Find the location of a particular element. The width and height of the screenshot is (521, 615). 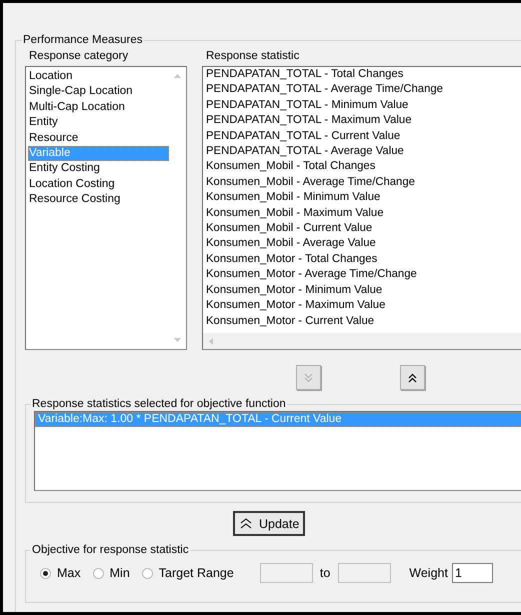

list-item: Entity is located at coordinates (98, 123).